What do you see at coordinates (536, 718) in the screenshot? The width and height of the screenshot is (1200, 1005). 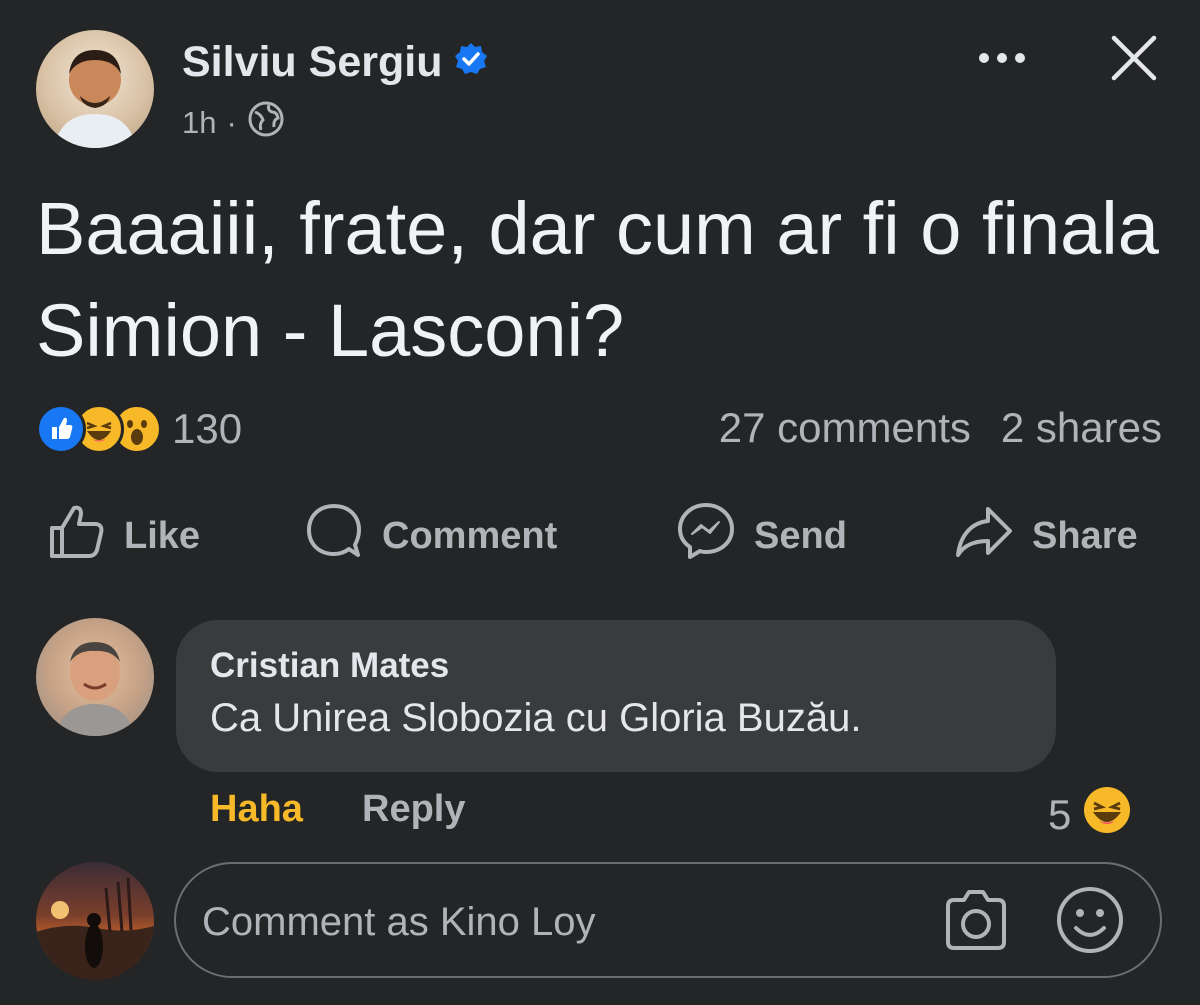 I see `comment-text: Ca Unirea Slobozia cu Gloria Buzău.` at bounding box center [536, 718].